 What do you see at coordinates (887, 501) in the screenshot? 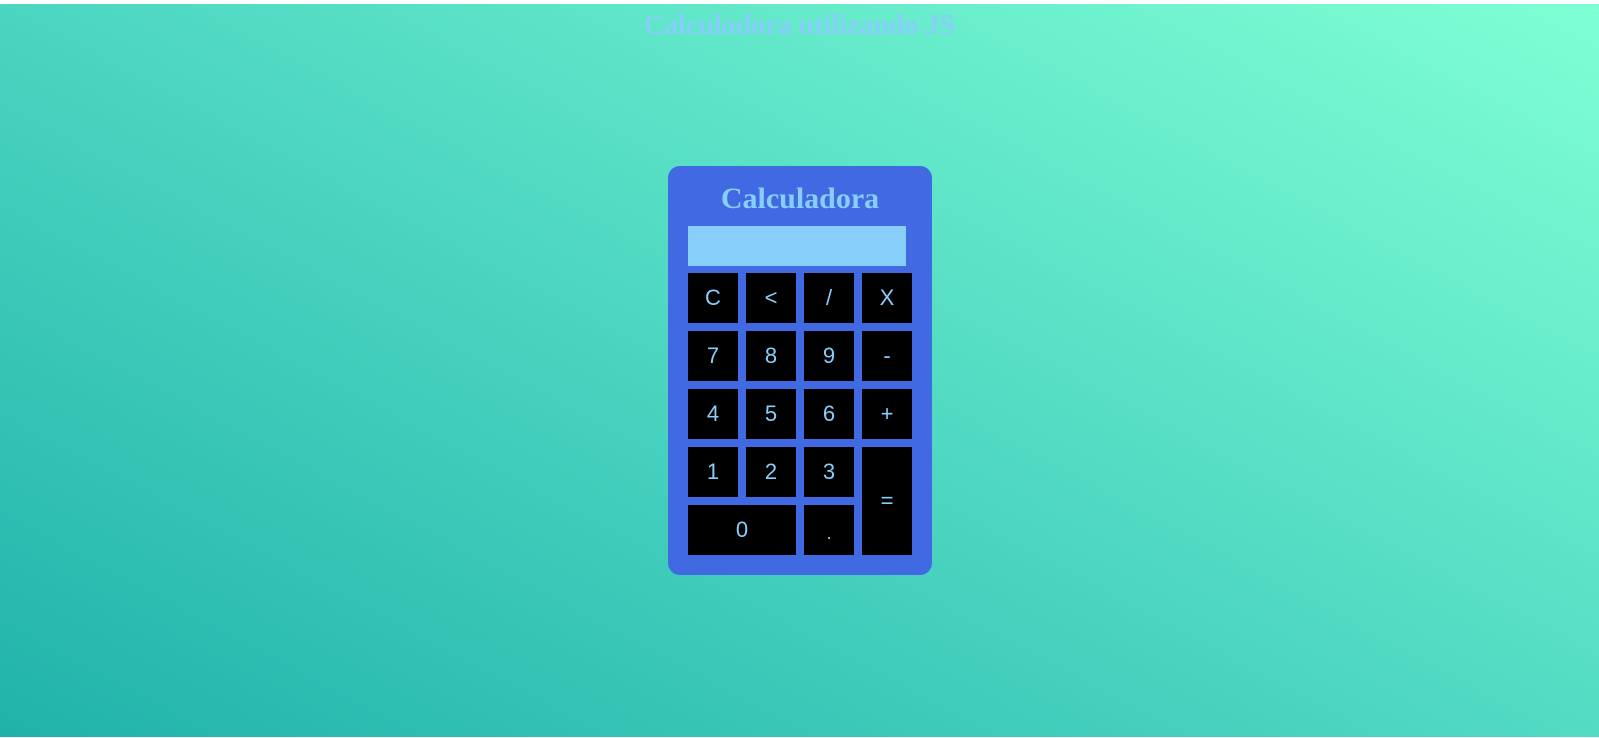
I see `equals-button: =` at bounding box center [887, 501].